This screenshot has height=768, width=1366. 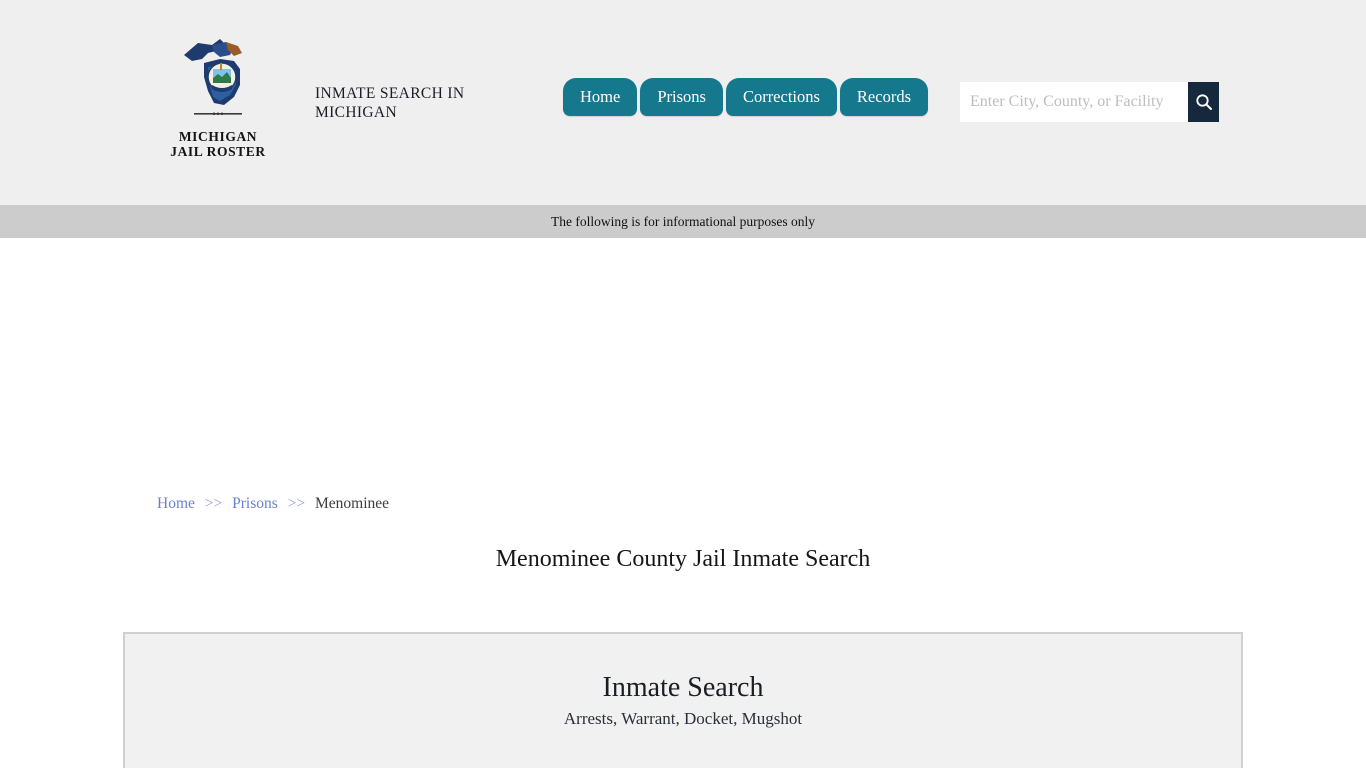 What do you see at coordinates (390, 103) in the screenshot?
I see `site-tagline: INMATE SEARCH IN MICHIGAN` at bounding box center [390, 103].